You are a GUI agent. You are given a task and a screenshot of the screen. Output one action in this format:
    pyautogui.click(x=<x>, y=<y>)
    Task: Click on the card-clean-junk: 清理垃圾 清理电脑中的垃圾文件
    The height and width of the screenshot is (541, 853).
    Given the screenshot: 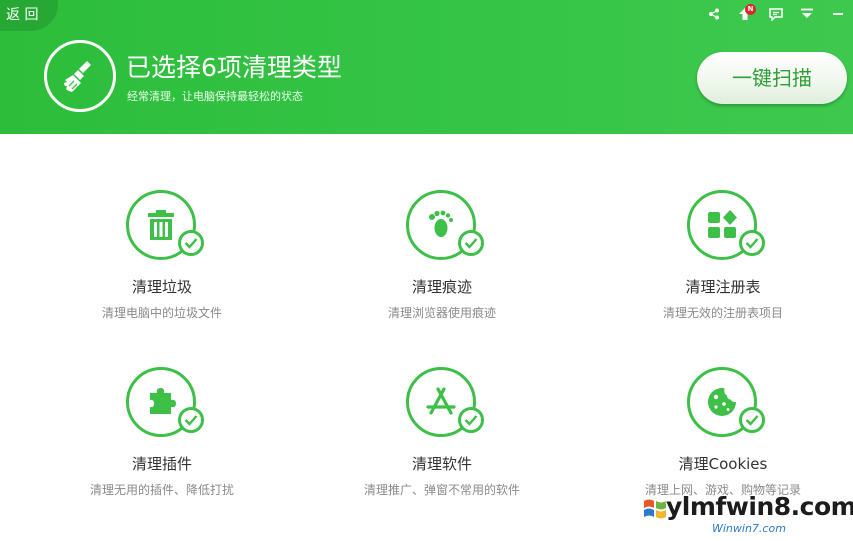 What is the action you would take?
    pyautogui.click(x=162, y=257)
    